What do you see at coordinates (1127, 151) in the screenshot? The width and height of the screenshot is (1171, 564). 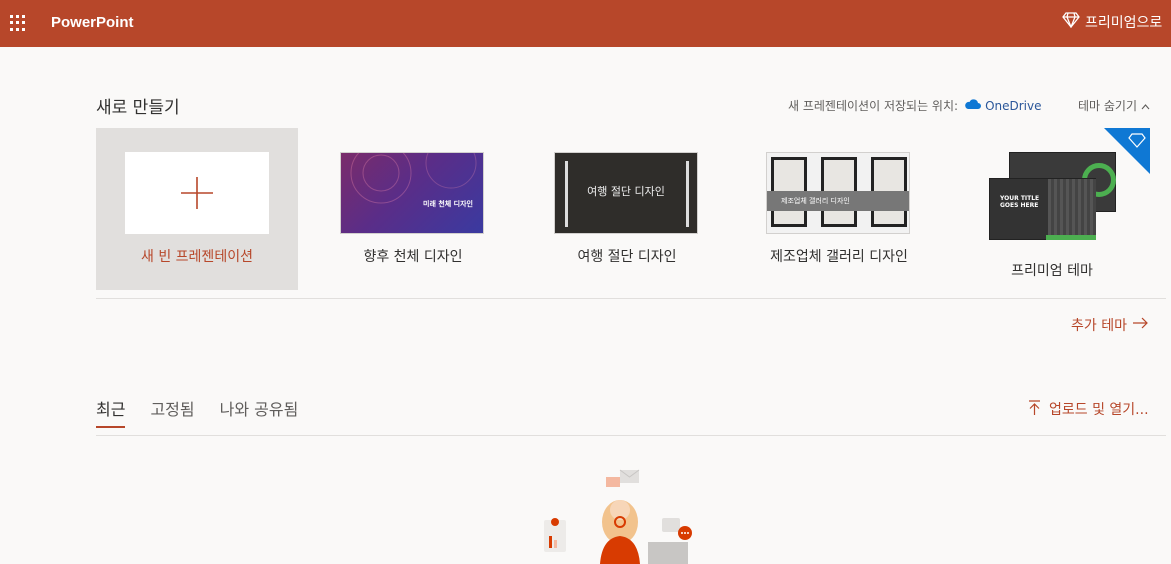 I see `premium-diamond-badge-icon` at bounding box center [1127, 151].